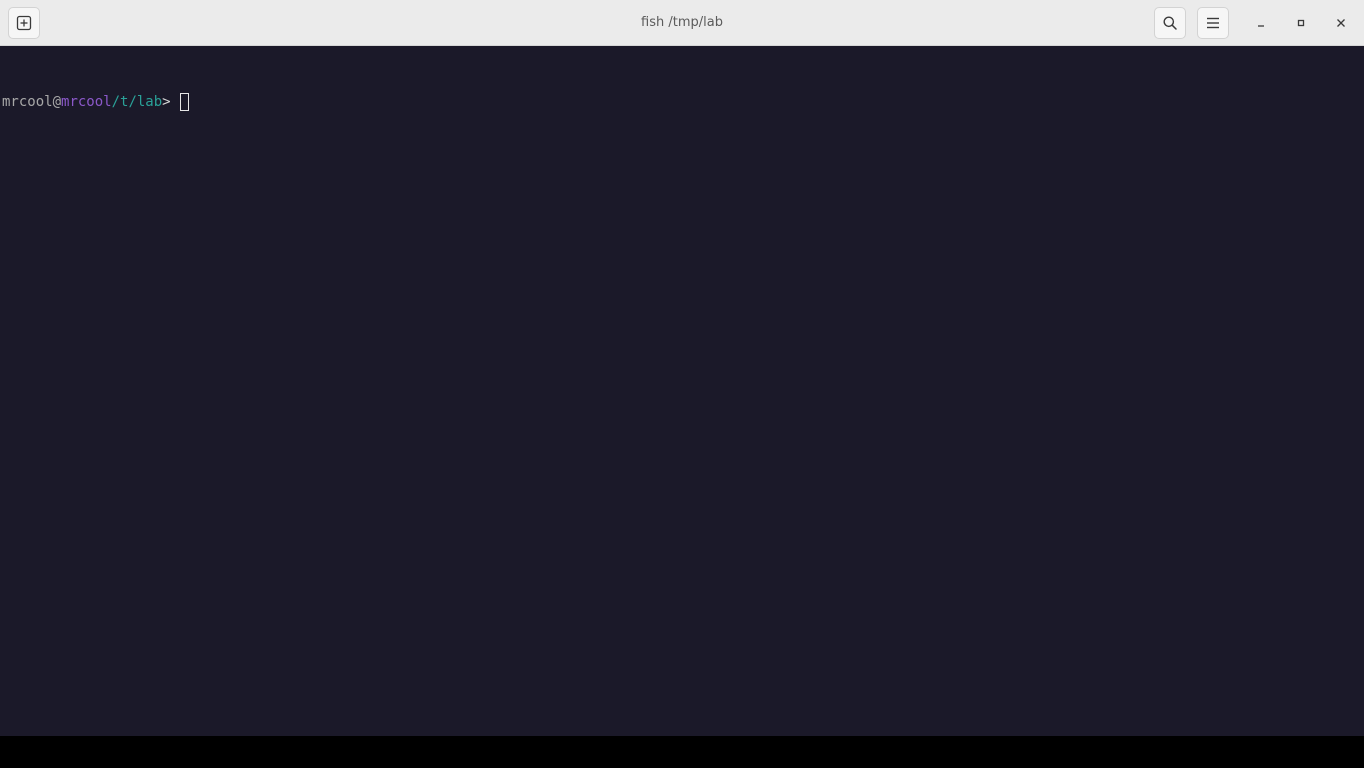 The image size is (1364, 768). I want to click on minimize-button, so click(1261, 23).